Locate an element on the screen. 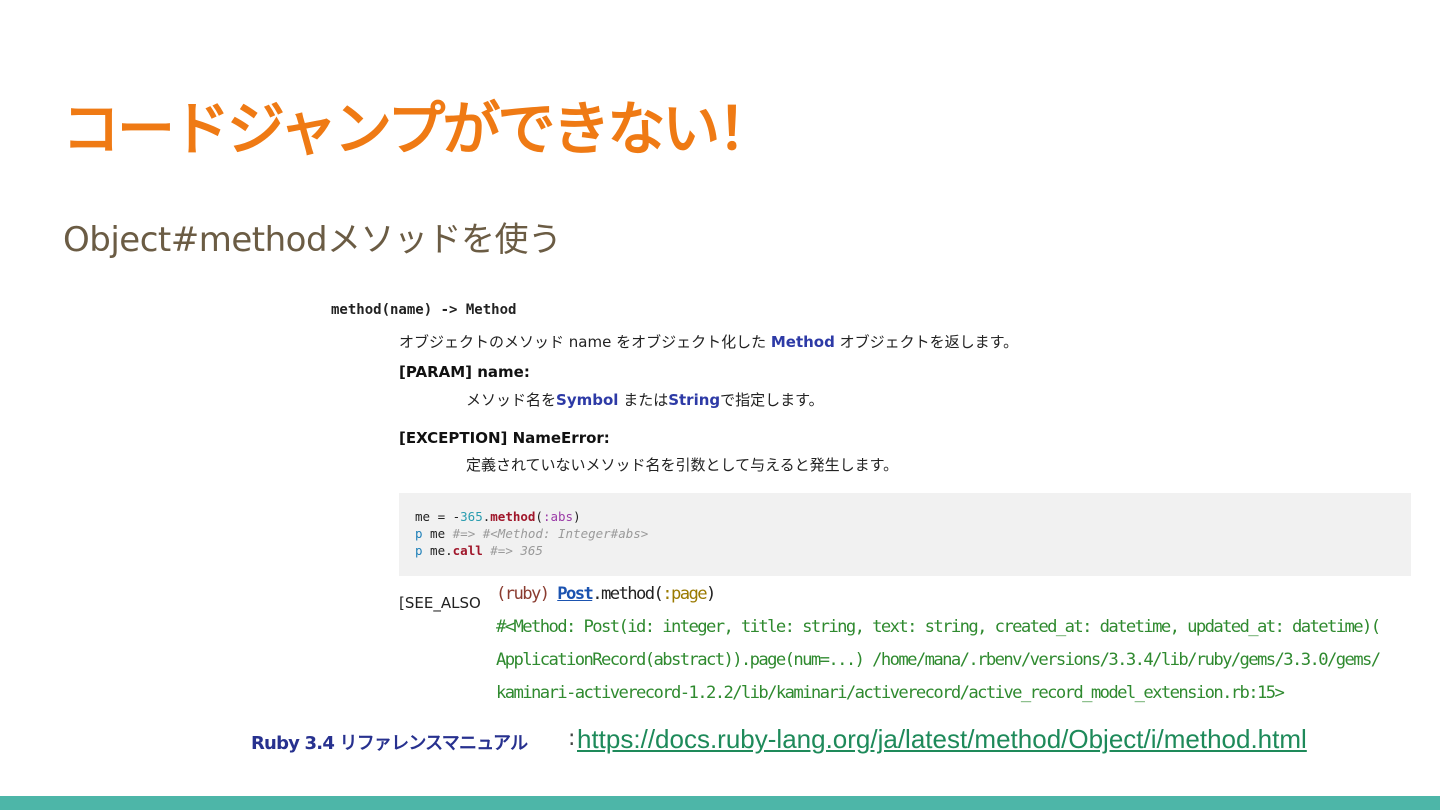  console-command: (ruby) Post.method(:page) is located at coordinates (606, 594).